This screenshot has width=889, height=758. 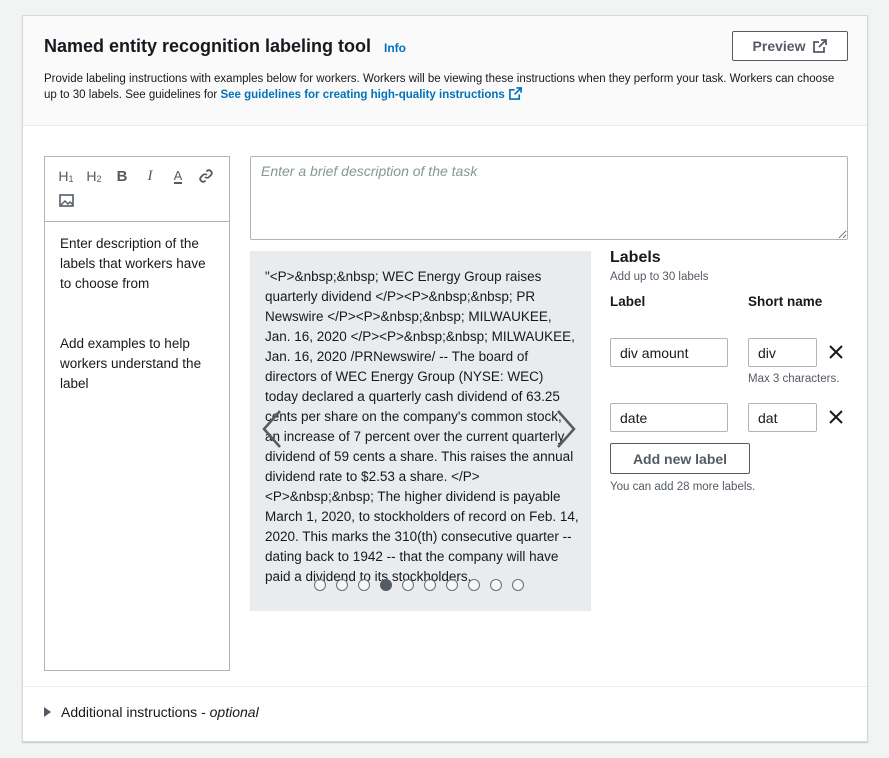 What do you see at coordinates (445, 686) in the screenshot?
I see `section-divider` at bounding box center [445, 686].